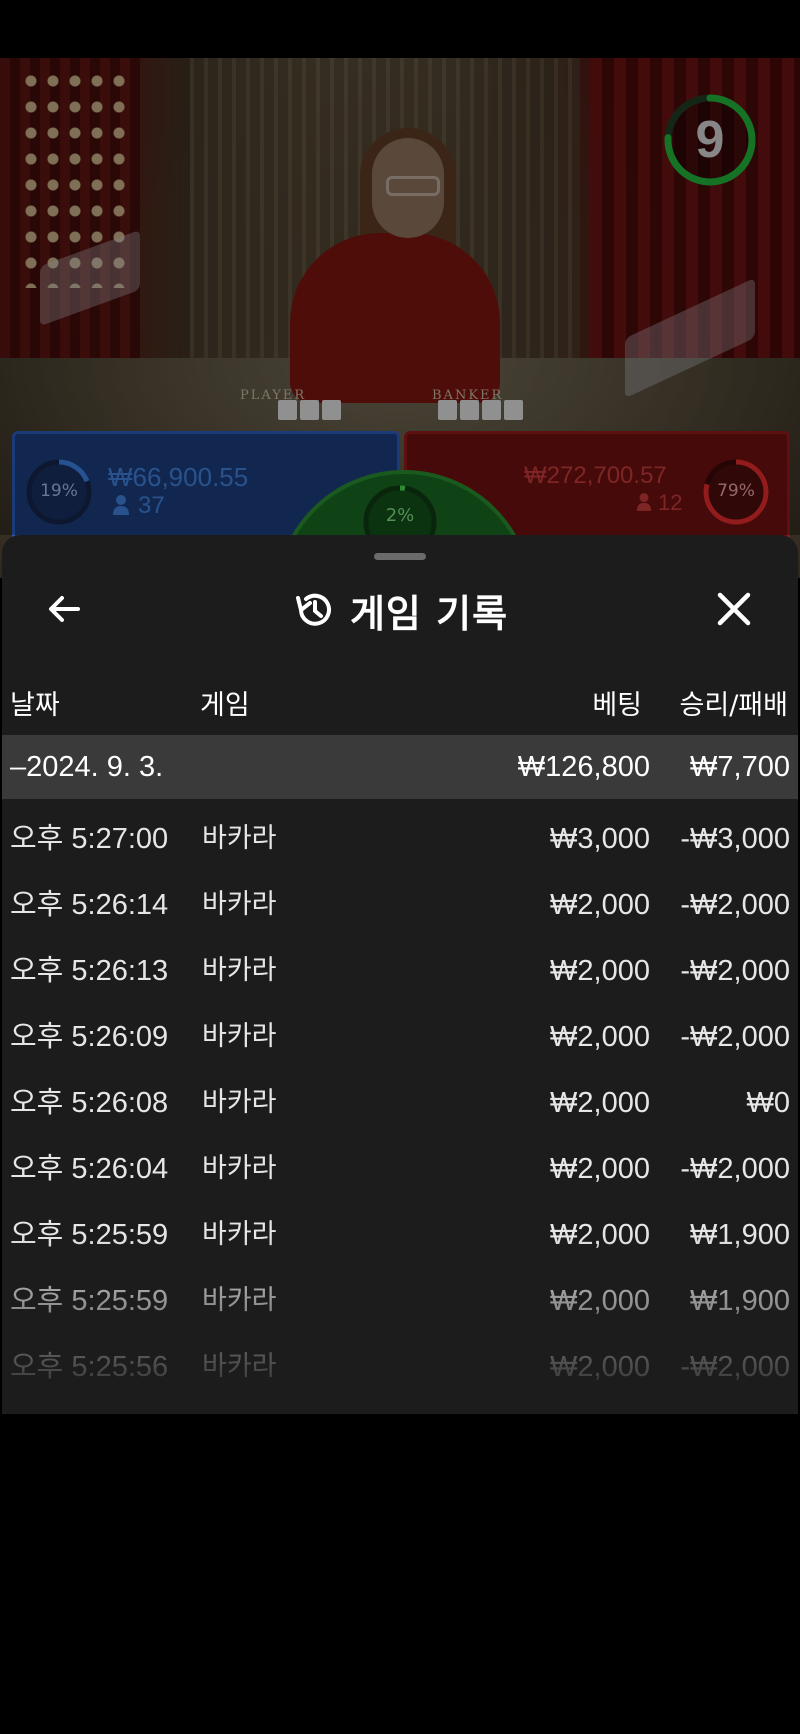 The height and width of the screenshot is (1734, 800). What do you see at coordinates (400, 905) in the screenshot?
I see `history-row: 오후 5:26:14 바카라 ₩2,000 -₩2,000` at bounding box center [400, 905].